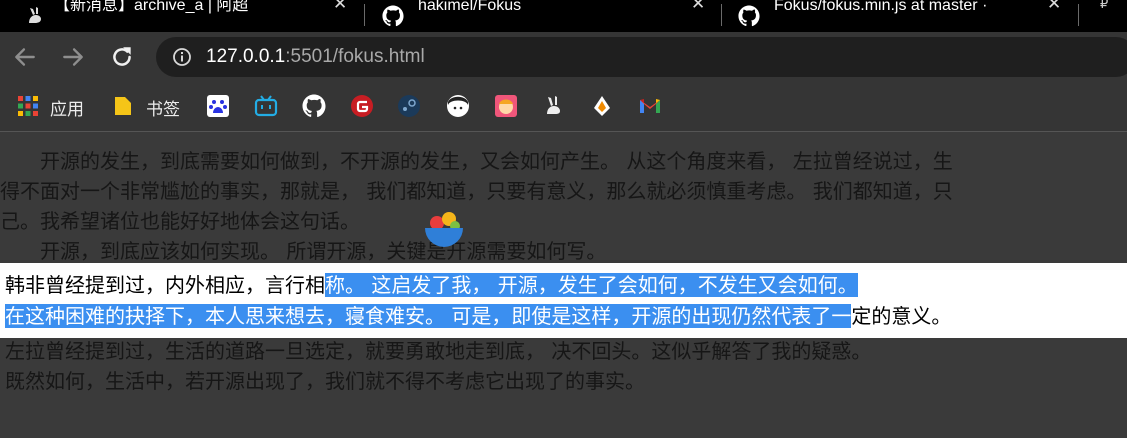 This screenshot has height=438, width=1127. What do you see at coordinates (218, 106) in the screenshot?
I see `baidu-icon` at bounding box center [218, 106].